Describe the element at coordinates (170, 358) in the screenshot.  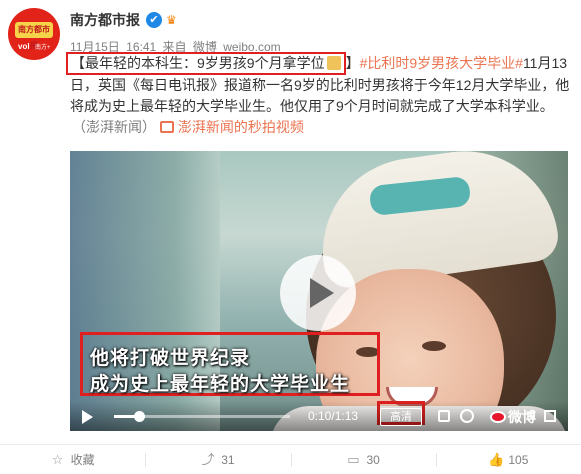
I see `video-subtitle-line1: 他将打破世界纪录` at that location.